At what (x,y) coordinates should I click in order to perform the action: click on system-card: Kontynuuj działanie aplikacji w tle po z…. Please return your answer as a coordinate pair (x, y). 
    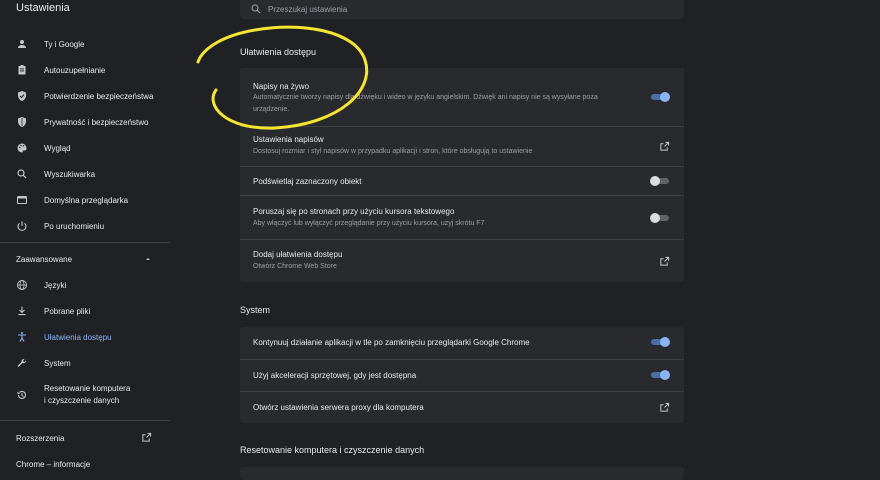
    Looking at the image, I should click on (462, 375).